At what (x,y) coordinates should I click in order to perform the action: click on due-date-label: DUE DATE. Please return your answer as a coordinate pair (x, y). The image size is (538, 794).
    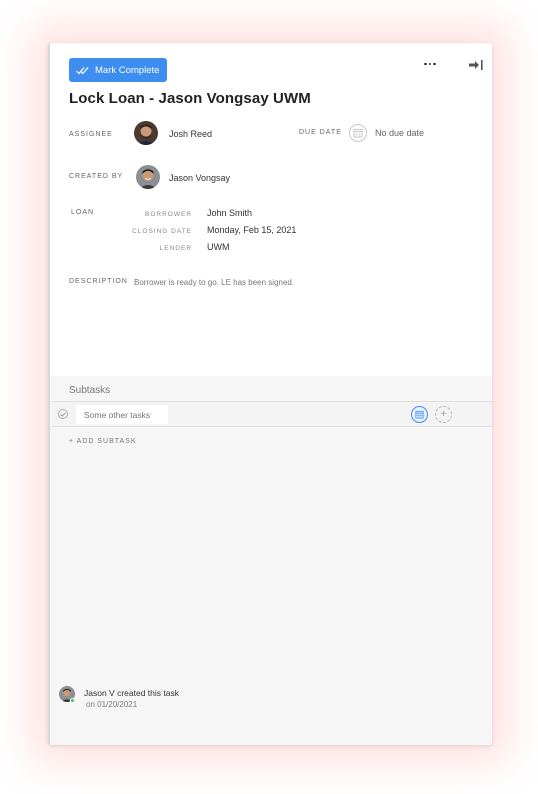
    Looking at the image, I should click on (320, 132).